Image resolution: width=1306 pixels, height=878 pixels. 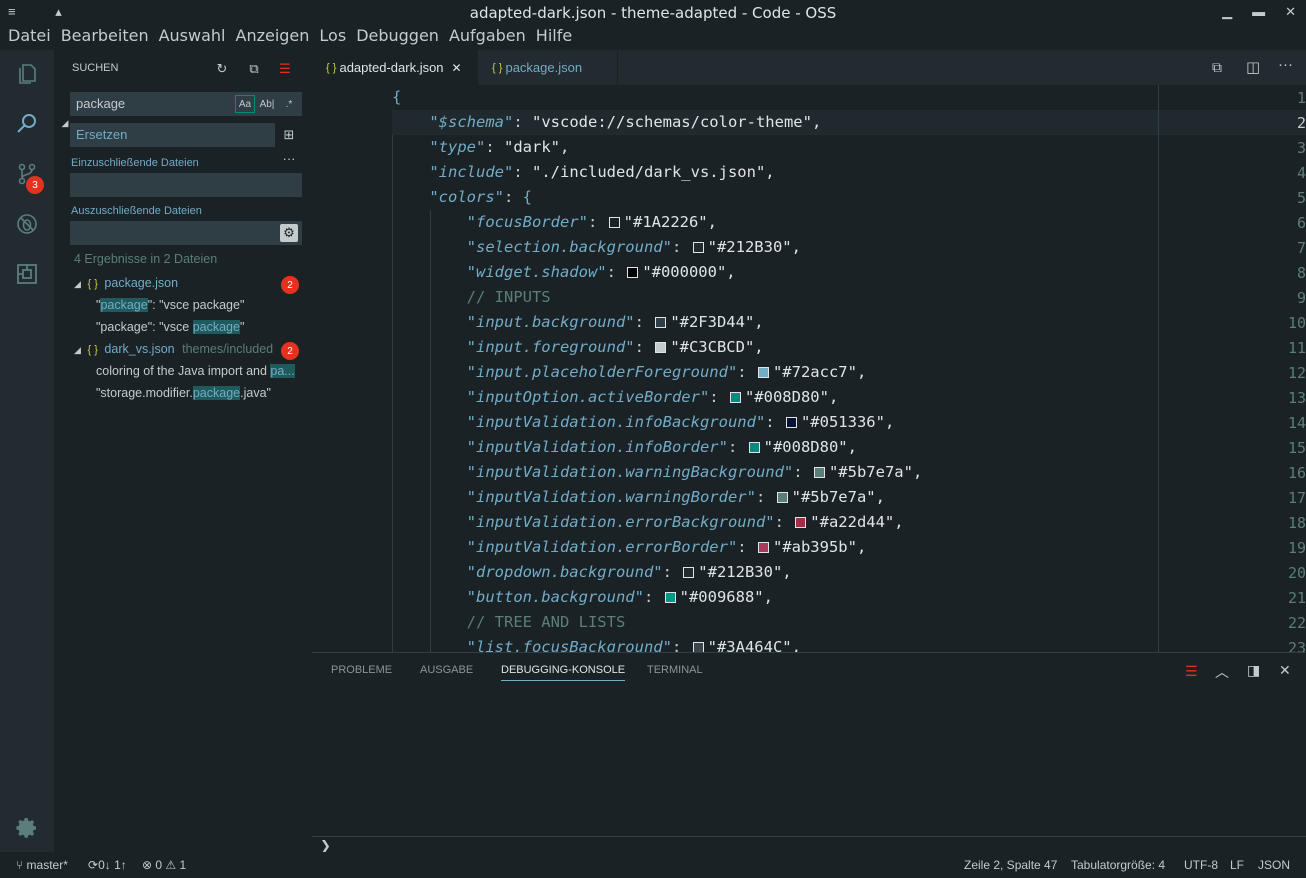 What do you see at coordinates (548, 67) in the screenshot?
I see `tab-package-json: { } package.json` at bounding box center [548, 67].